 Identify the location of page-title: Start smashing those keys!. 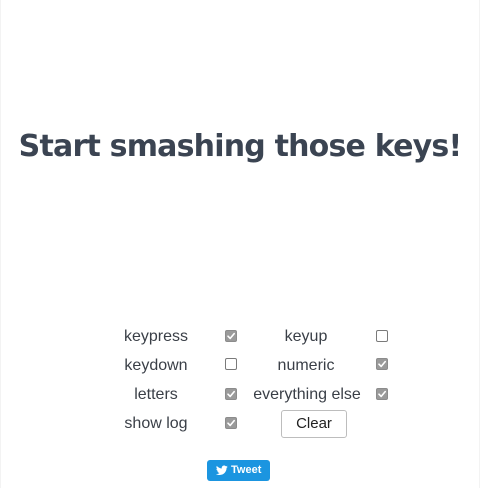
(240, 146).